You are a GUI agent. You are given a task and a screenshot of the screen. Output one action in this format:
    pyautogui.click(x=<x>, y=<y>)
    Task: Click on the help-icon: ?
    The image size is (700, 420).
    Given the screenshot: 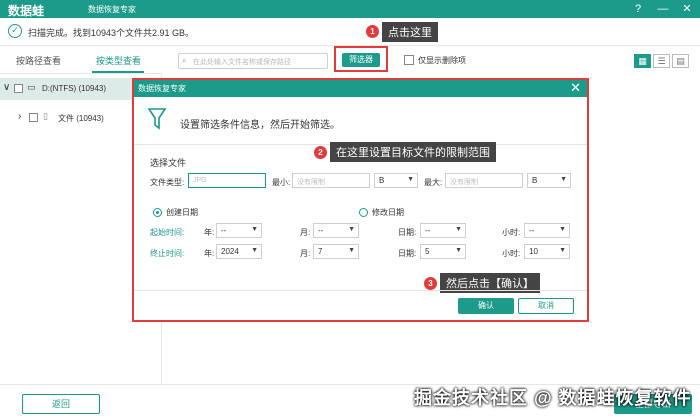 What is the action you would take?
    pyautogui.click(x=638, y=9)
    